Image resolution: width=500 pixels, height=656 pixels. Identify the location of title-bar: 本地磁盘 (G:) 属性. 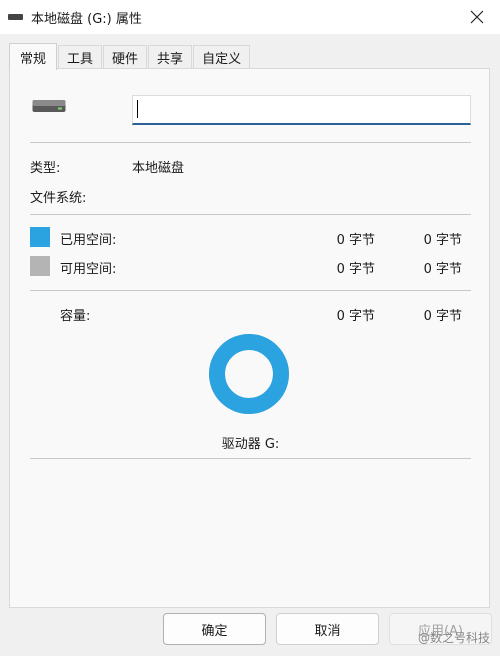
(250, 17).